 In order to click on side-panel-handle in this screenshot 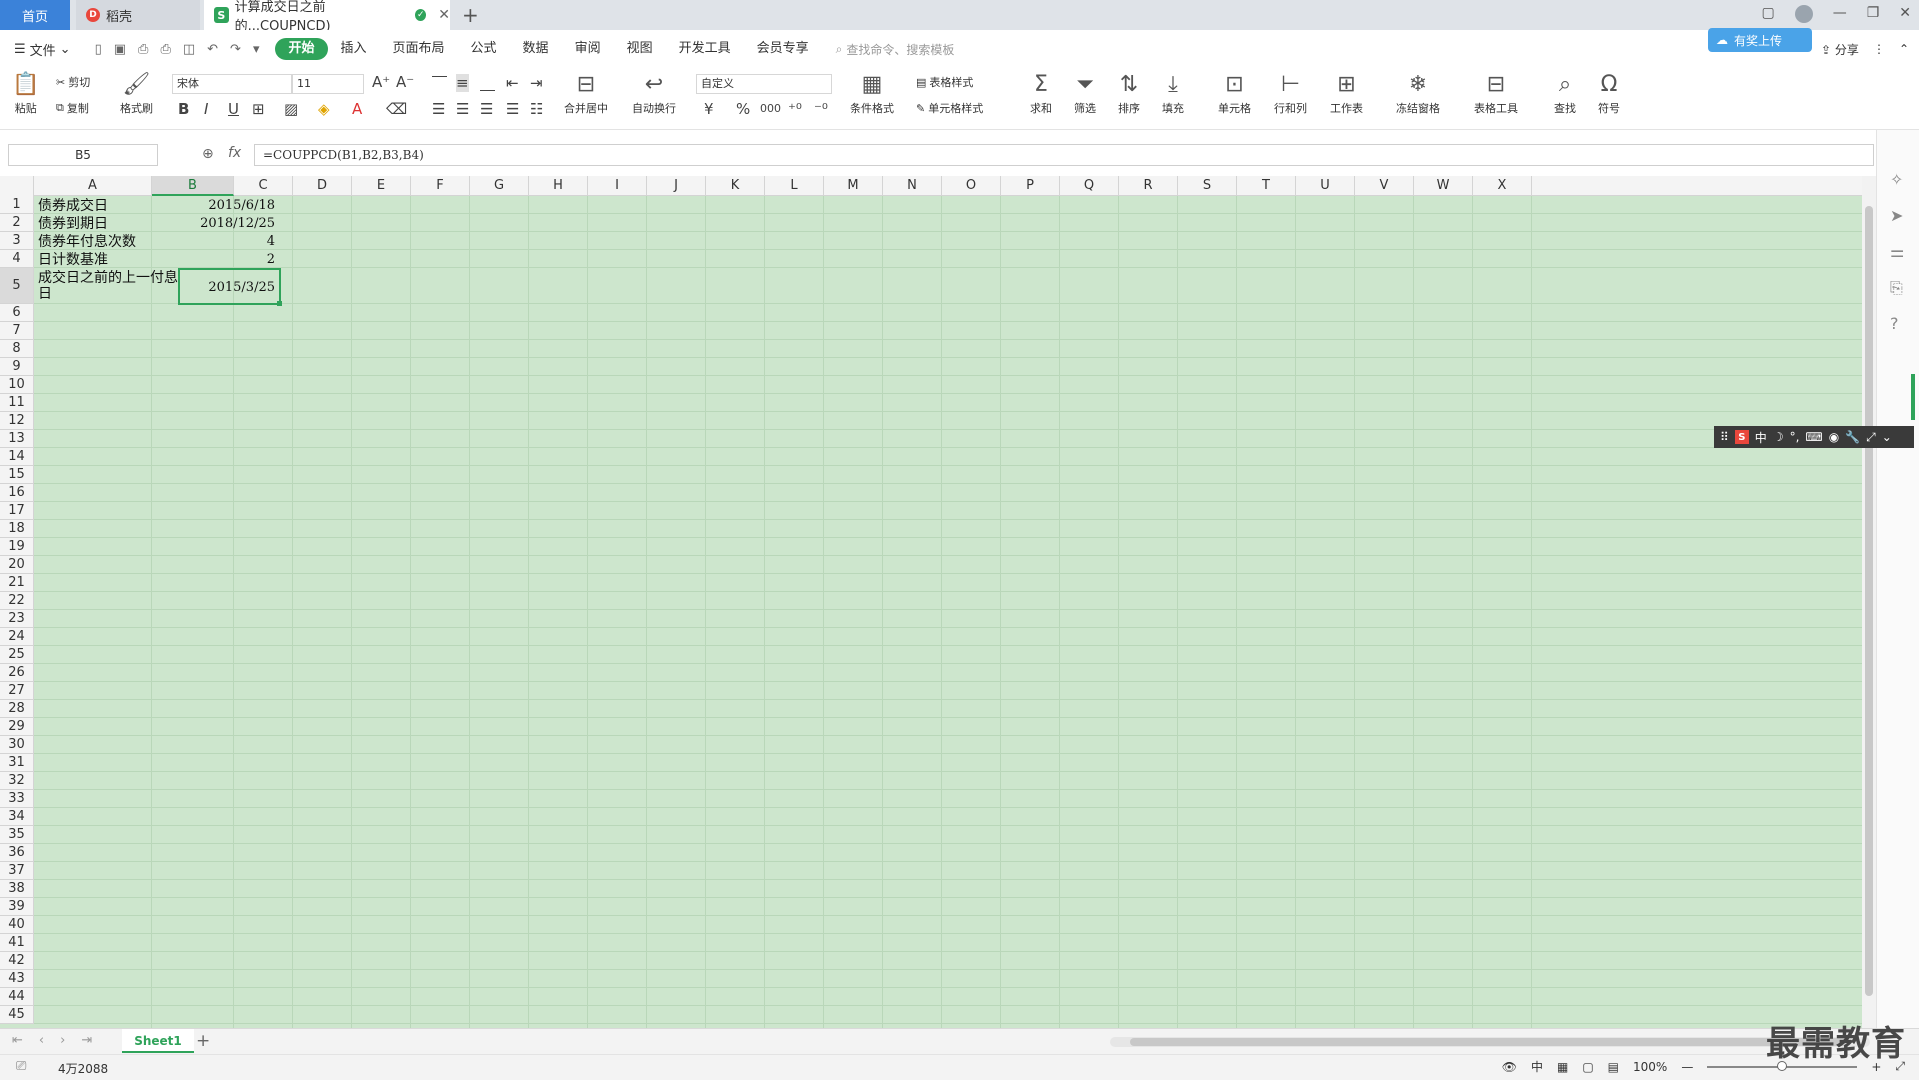, I will do `click(1913, 397)`.